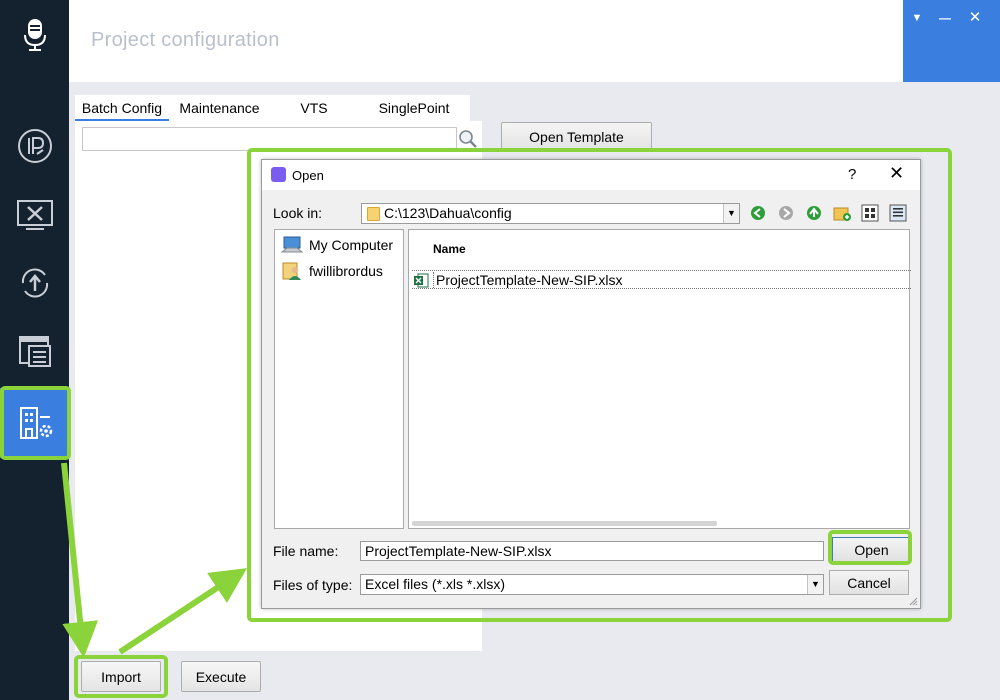 Image resolution: width=1000 pixels, height=700 pixels. I want to click on window-controls-bar: ▼ — ✕, so click(951, 41).